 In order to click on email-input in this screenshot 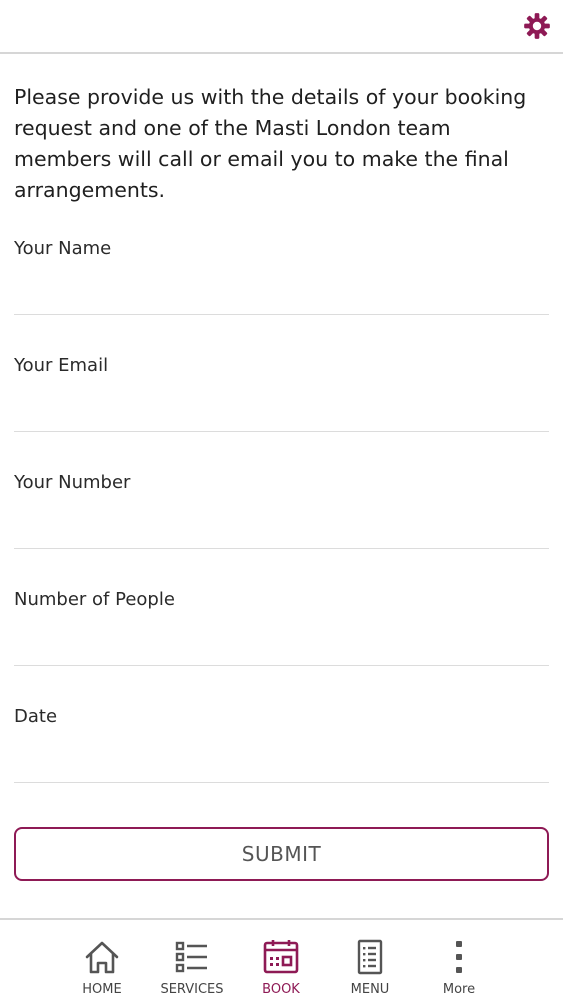, I will do `click(281, 413)`.